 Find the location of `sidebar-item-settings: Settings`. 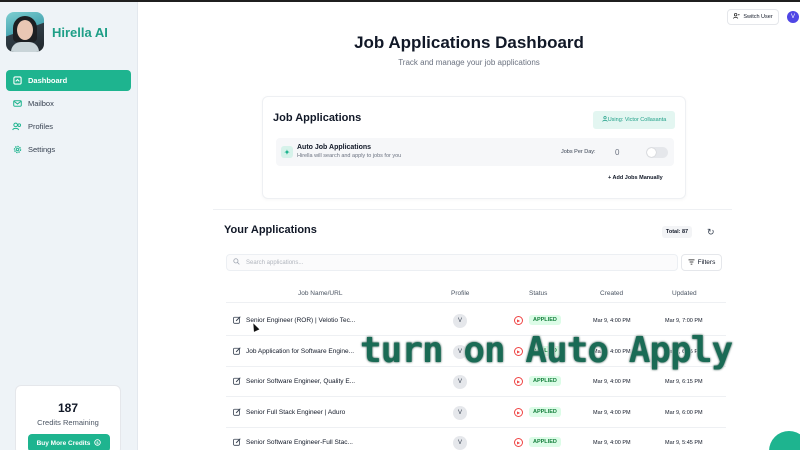

sidebar-item-settings: Settings is located at coordinates (68, 149).